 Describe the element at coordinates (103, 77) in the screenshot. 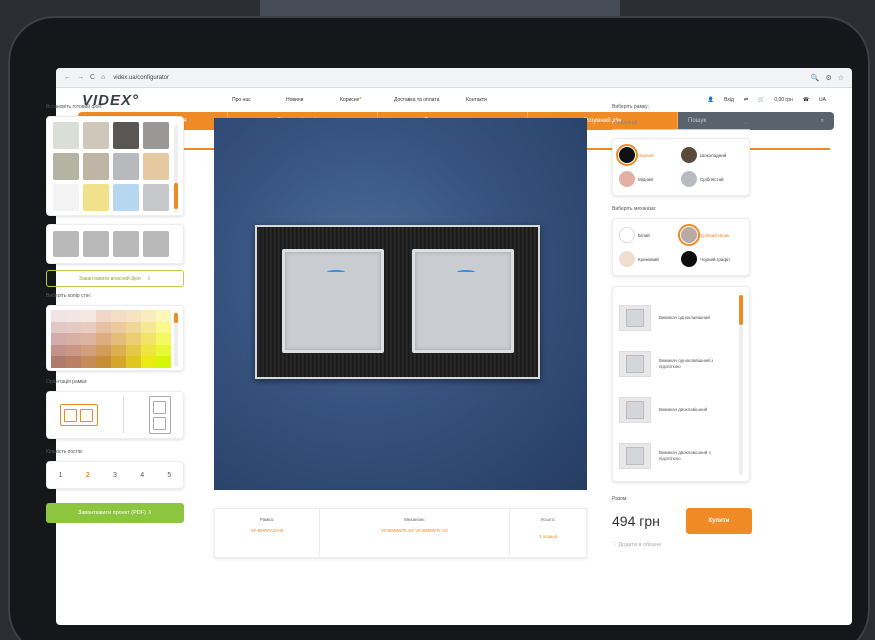

I see `home-icon: ⌂` at that location.